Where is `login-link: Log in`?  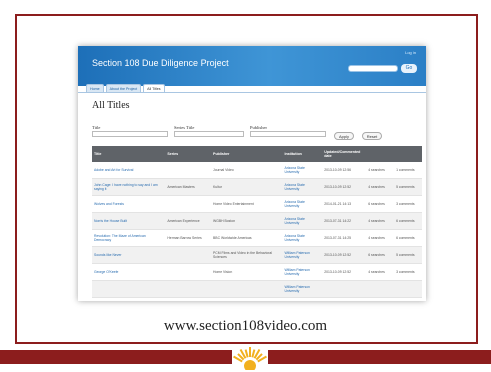
login-link: Log in is located at coordinates (410, 52).